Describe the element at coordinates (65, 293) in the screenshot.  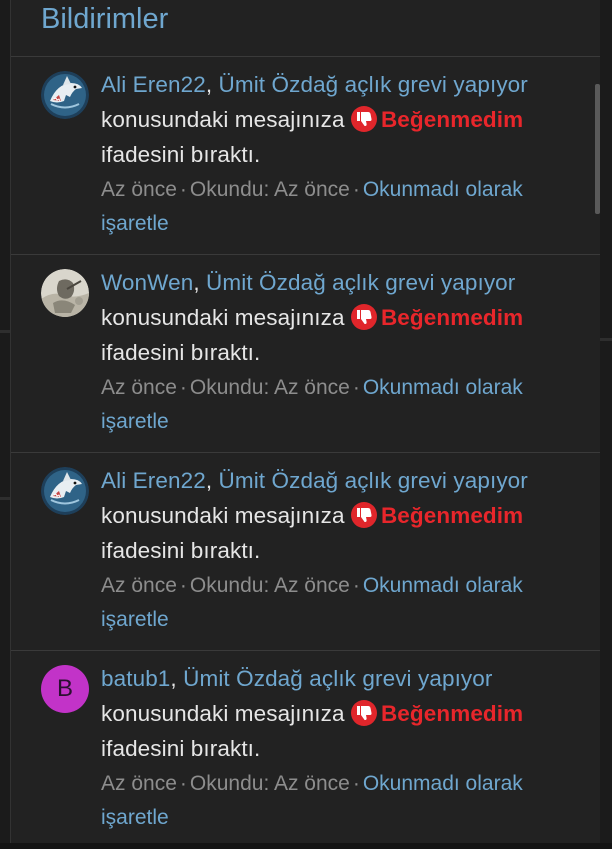
I see `photo-avatar-icon` at that location.